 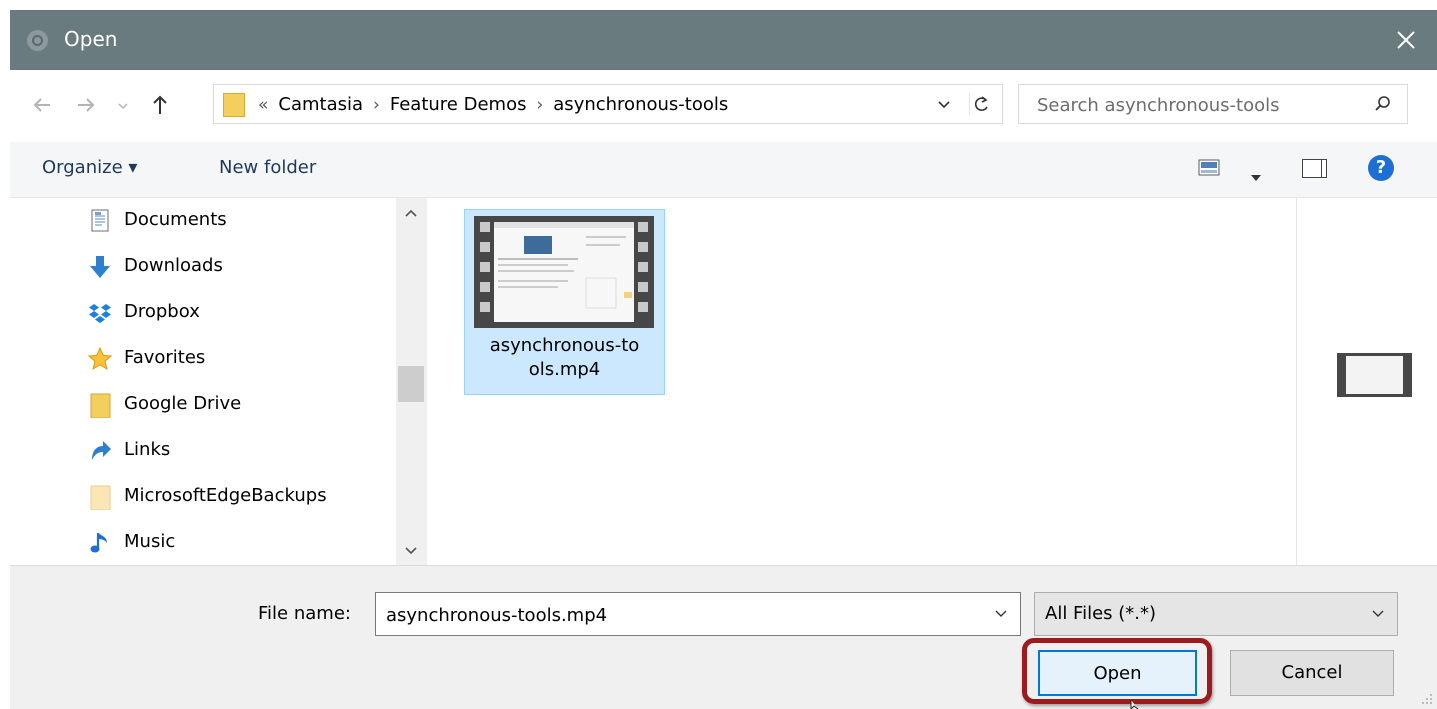 What do you see at coordinates (100, 267) in the screenshot?
I see `downloads-icon` at bounding box center [100, 267].